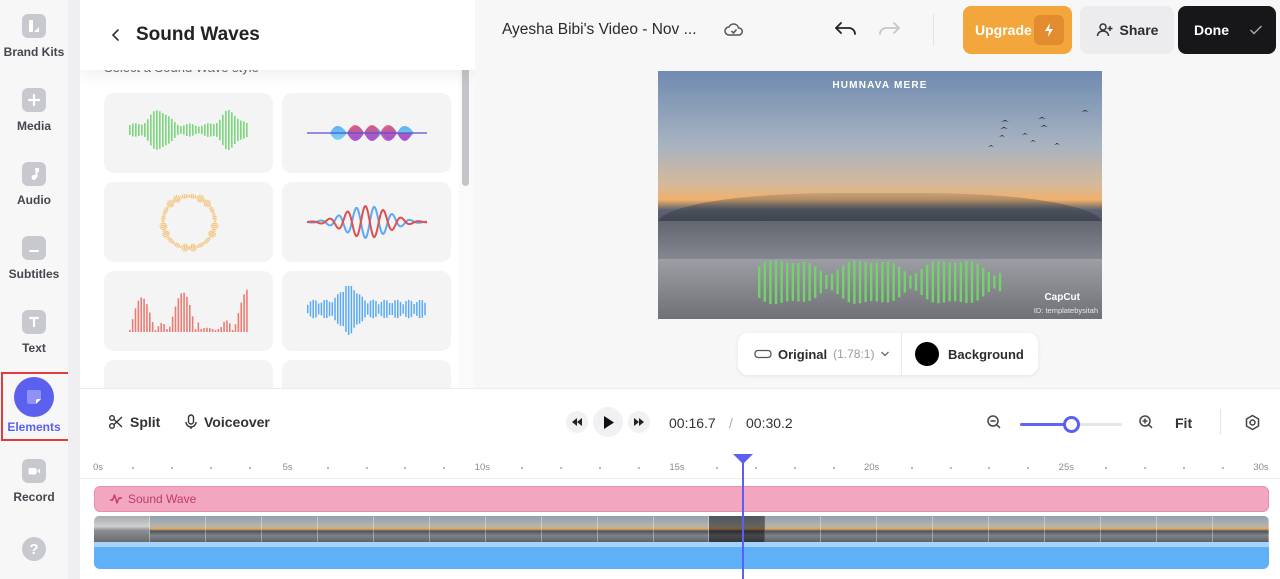 The height and width of the screenshot is (579, 1280). I want to click on zoom-out-icon, so click(994, 424).